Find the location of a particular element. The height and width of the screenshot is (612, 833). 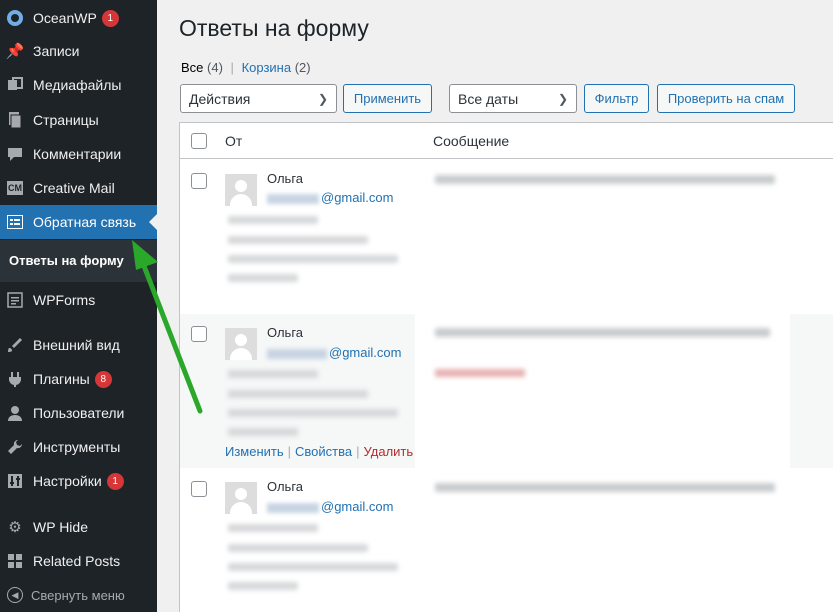

gear-icon: ⚙ is located at coordinates (15, 527).